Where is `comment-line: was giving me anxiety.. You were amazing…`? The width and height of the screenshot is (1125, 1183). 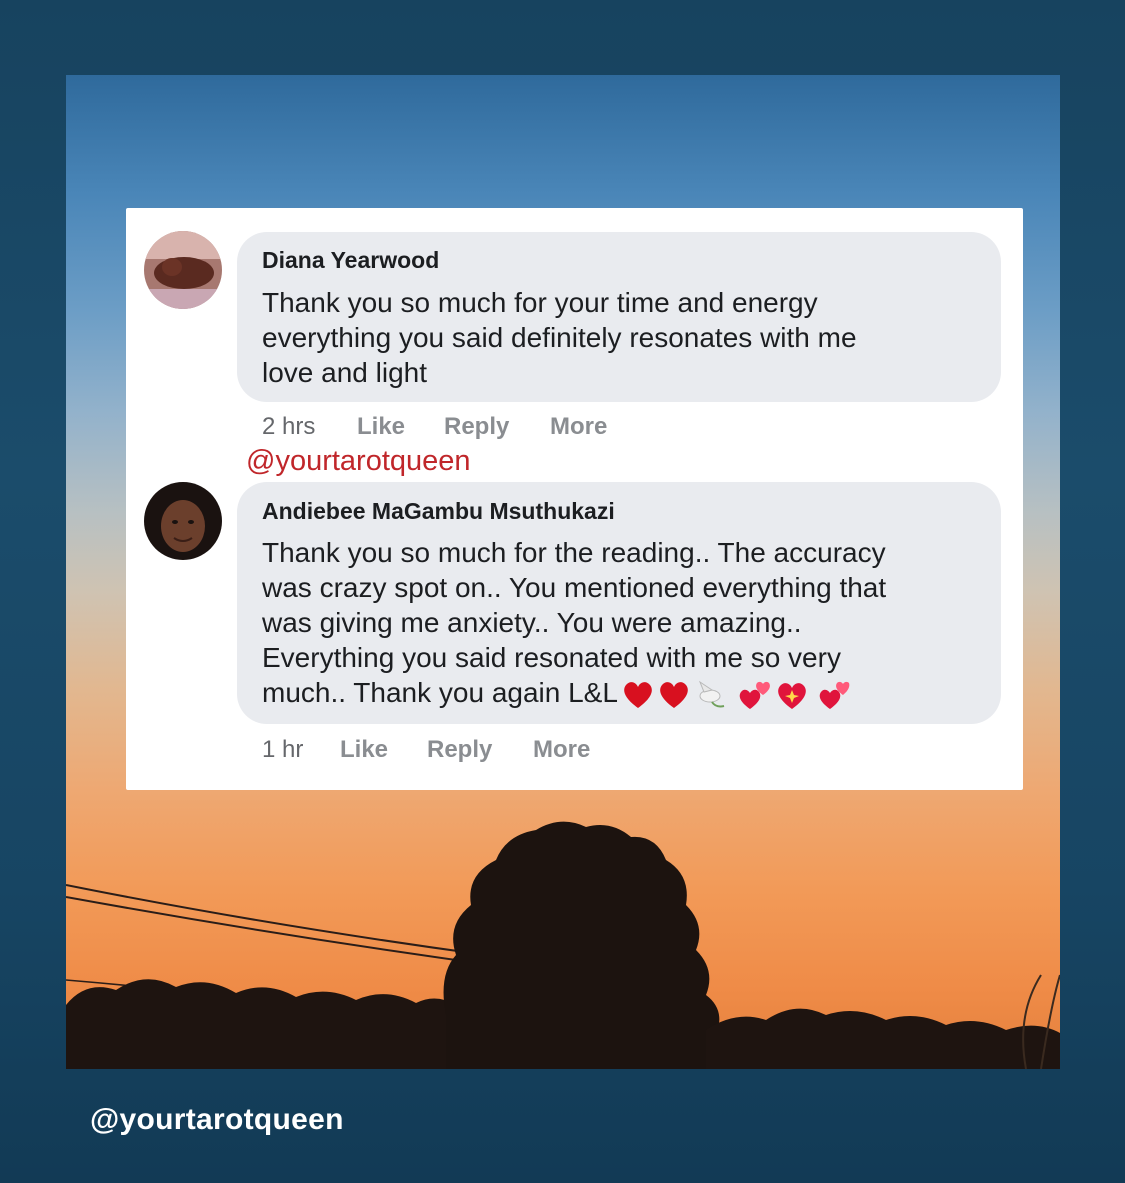 comment-line: was giving me anxiety.. You were amazing… is located at coordinates (532, 622).